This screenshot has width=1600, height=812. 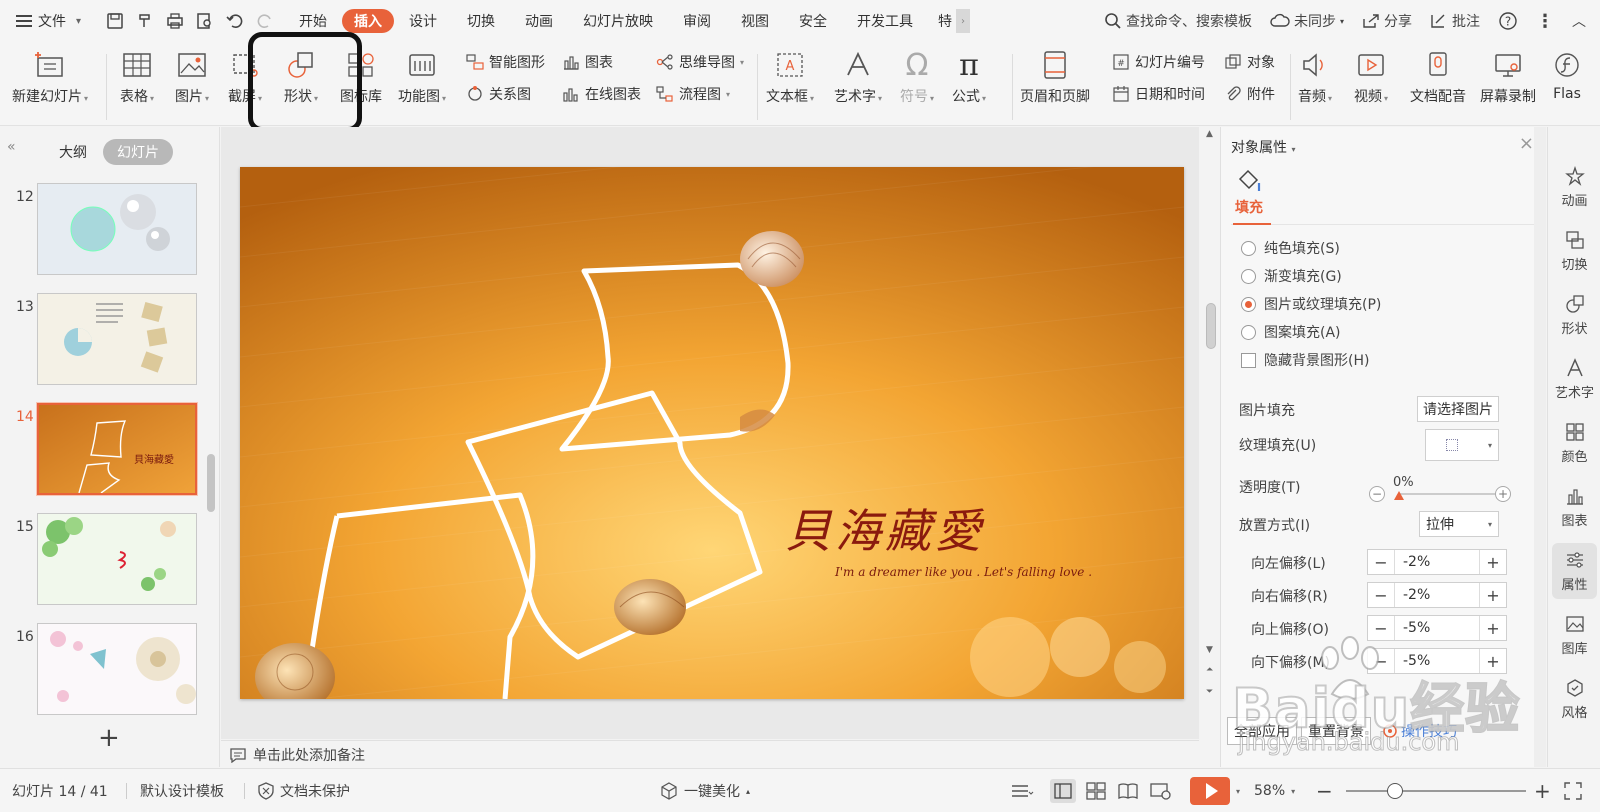 I want to click on offset-right-value: -2%, so click(x=1437, y=595).